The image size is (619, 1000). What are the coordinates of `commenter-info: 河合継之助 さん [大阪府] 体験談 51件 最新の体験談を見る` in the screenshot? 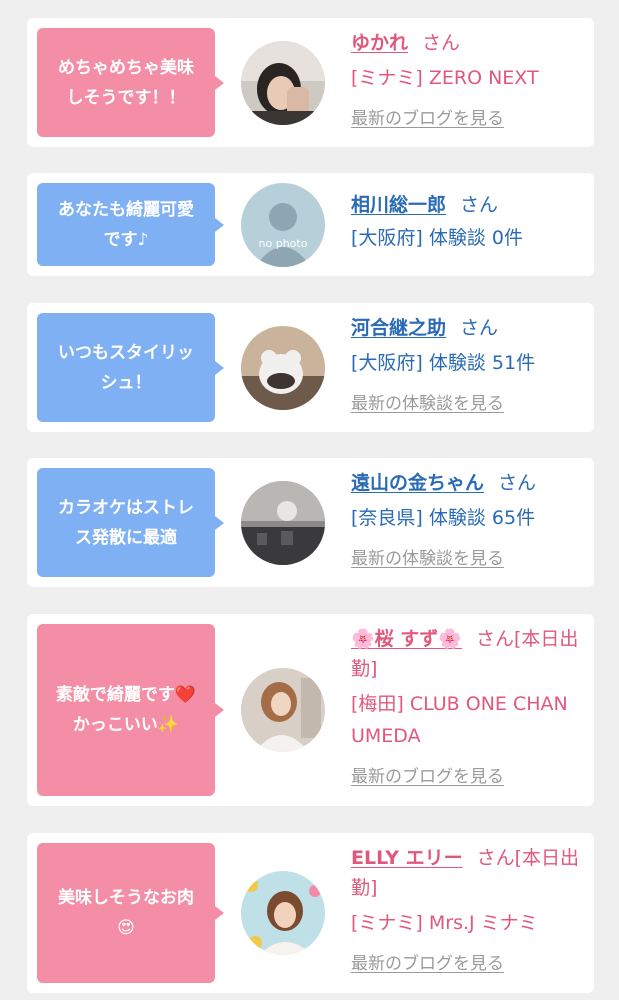 It's located at (466, 363).